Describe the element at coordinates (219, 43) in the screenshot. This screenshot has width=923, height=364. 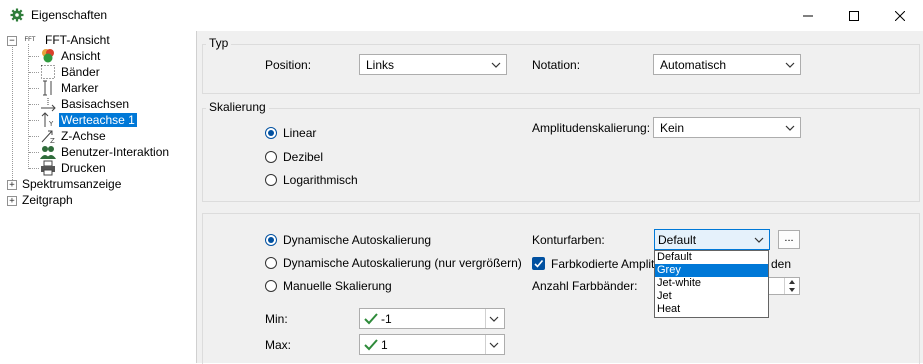
I see `group-typ-title: Typ` at that location.